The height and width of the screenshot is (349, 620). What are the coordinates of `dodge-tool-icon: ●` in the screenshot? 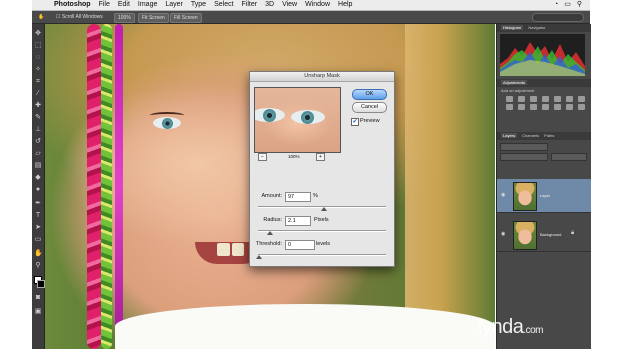 It's located at (38, 190).